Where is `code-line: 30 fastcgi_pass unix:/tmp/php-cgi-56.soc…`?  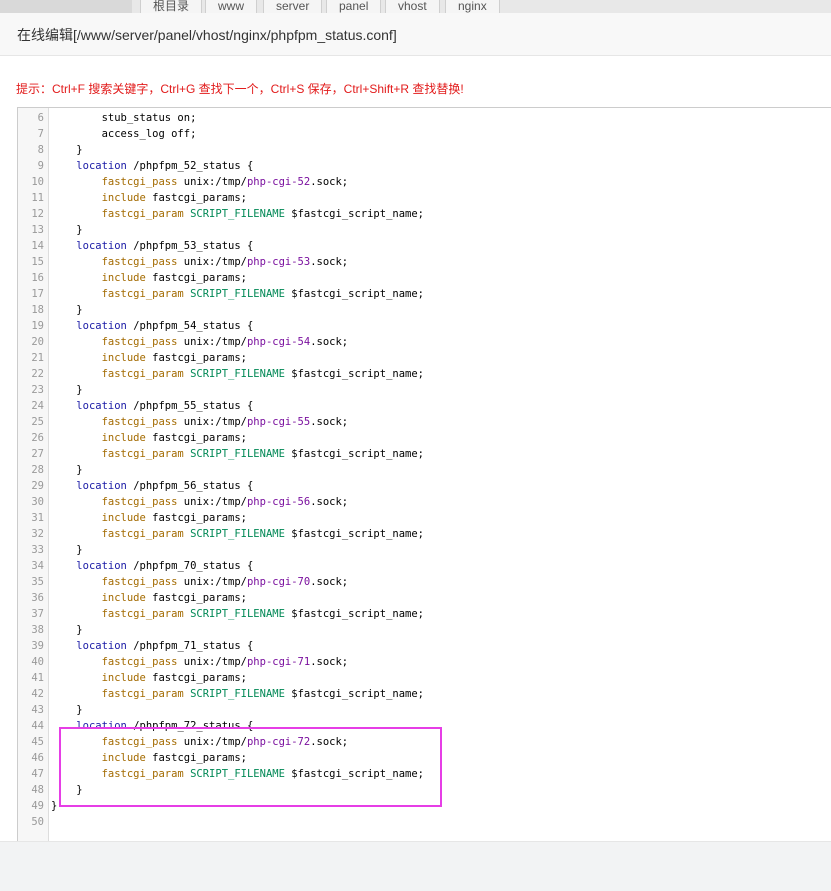 code-line: 30 fastcgi_pass unix:/tmp/php-cgi-56.soc… is located at coordinates (424, 502).